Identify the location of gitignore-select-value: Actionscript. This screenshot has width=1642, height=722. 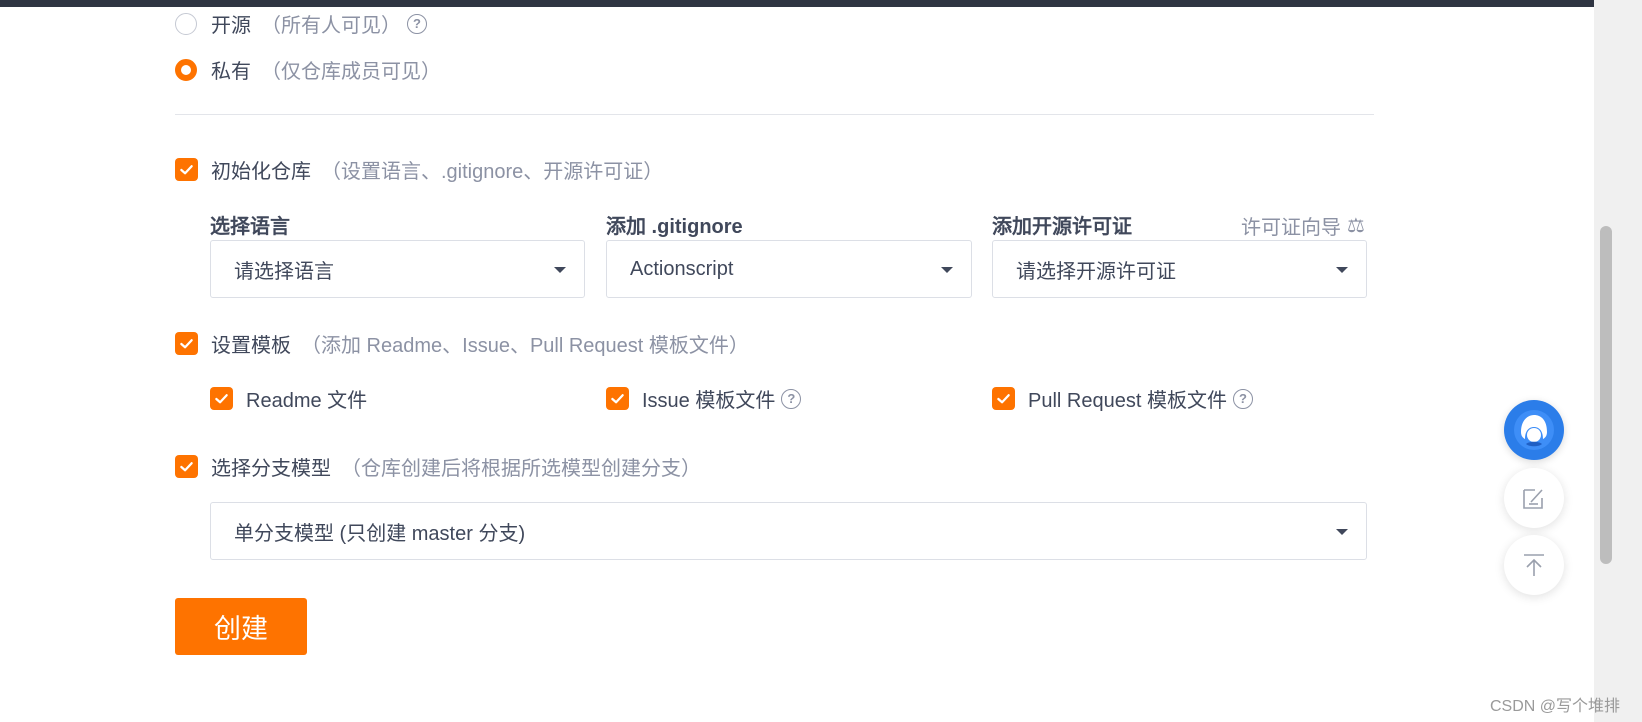
(682, 268).